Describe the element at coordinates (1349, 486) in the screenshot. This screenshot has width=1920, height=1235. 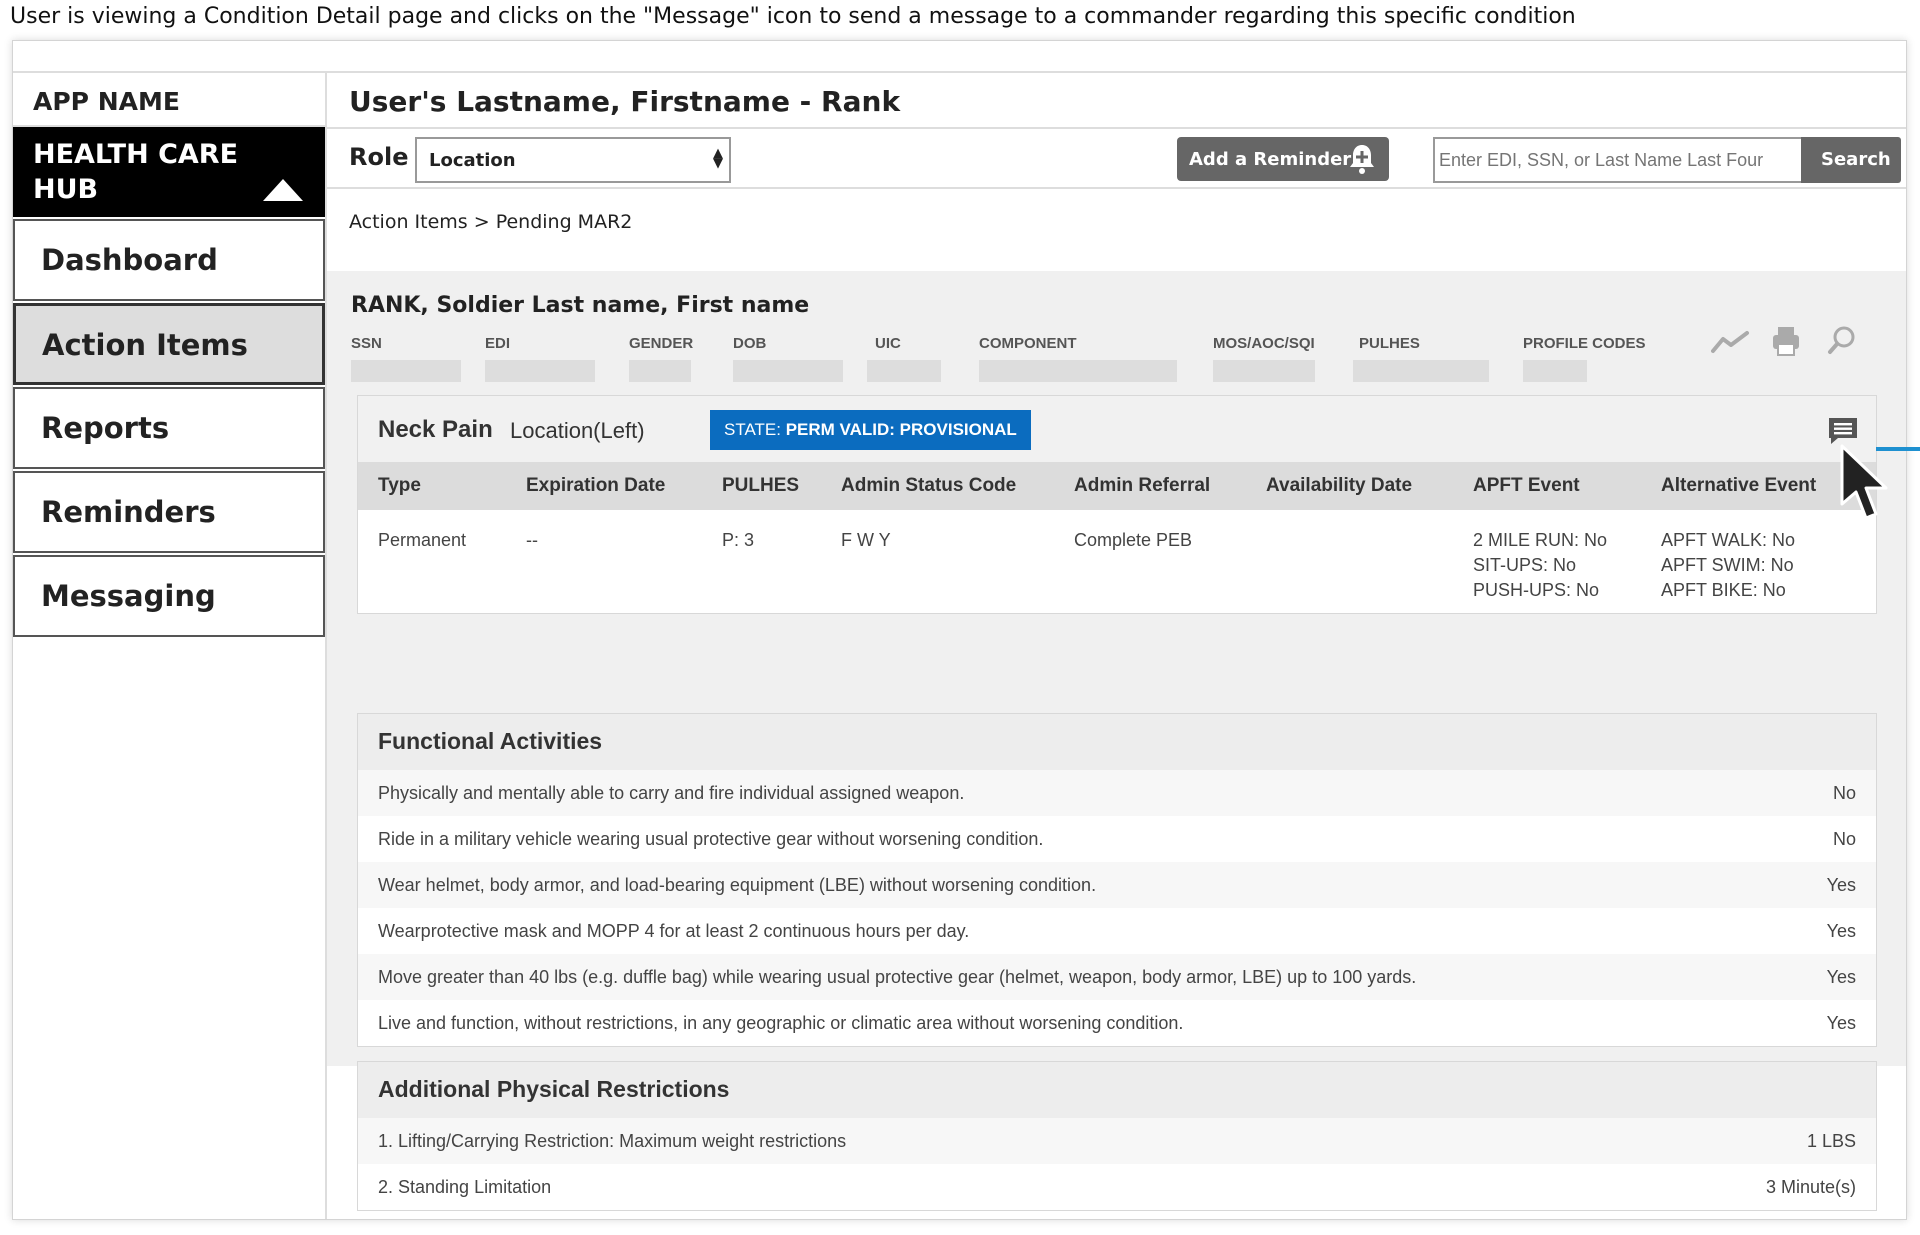
I see `col-availability-date: Availability Date` at that location.